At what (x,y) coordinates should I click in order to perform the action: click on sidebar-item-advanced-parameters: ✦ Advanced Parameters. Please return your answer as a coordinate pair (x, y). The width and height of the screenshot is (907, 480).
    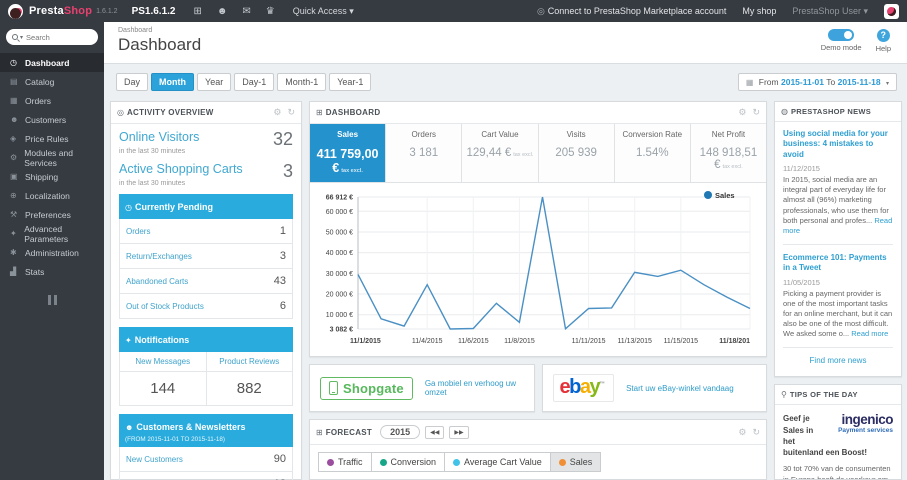
    Looking at the image, I should click on (52, 234).